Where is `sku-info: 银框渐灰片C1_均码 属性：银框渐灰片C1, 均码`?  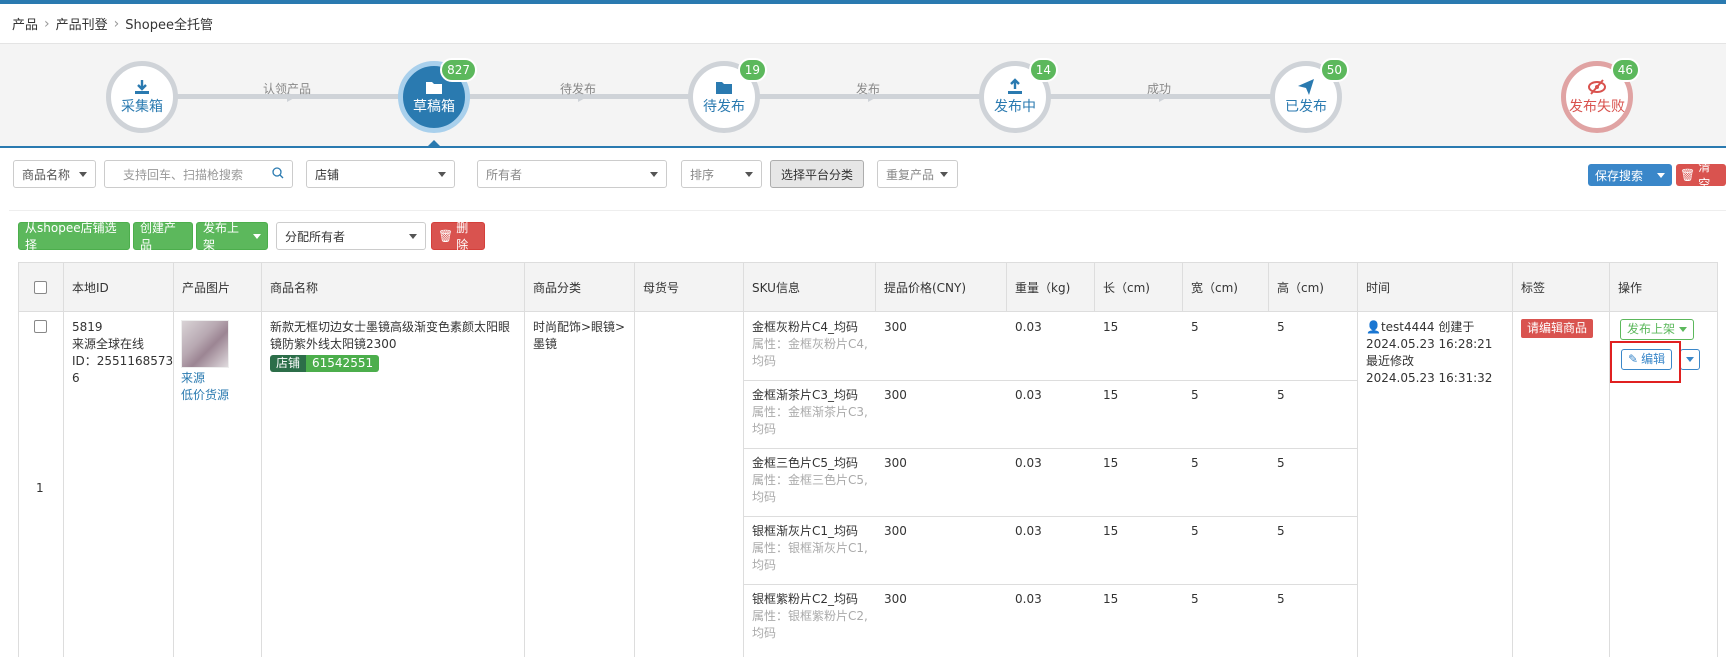
sku-info: 银框渐灰片C1_均码 属性：银框渐灰片C1, 均码 is located at coordinates (810, 548).